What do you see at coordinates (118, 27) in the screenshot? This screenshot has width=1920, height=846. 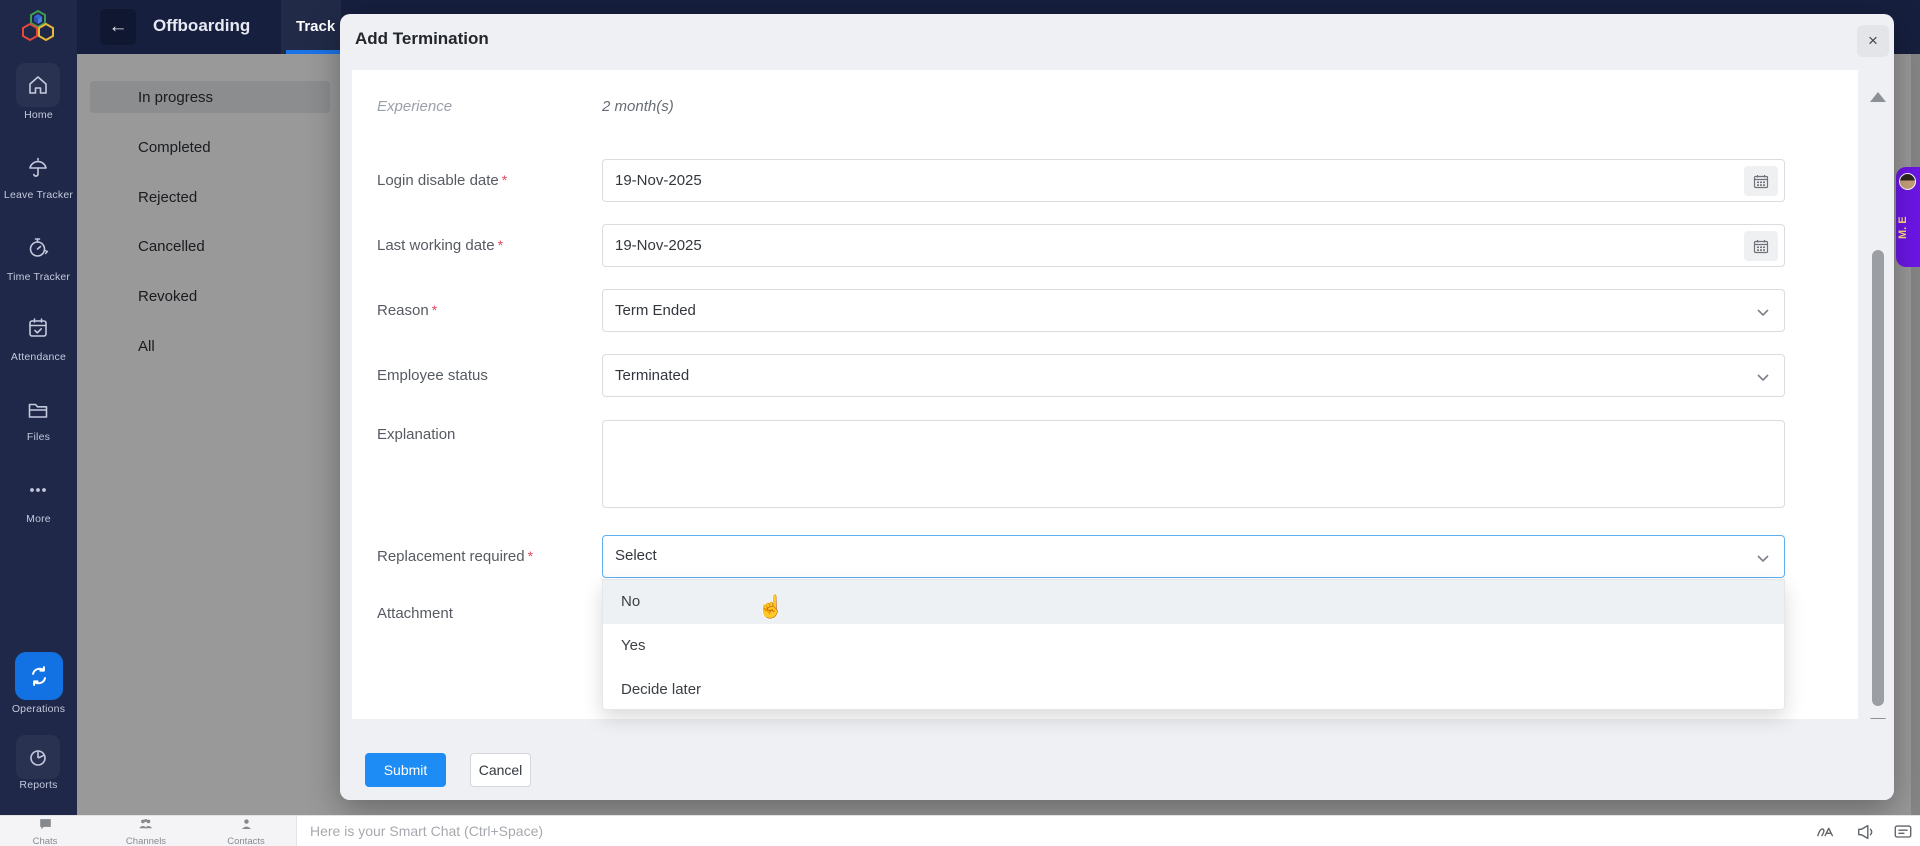 I see `back-button: ←` at bounding box center [118, 27].